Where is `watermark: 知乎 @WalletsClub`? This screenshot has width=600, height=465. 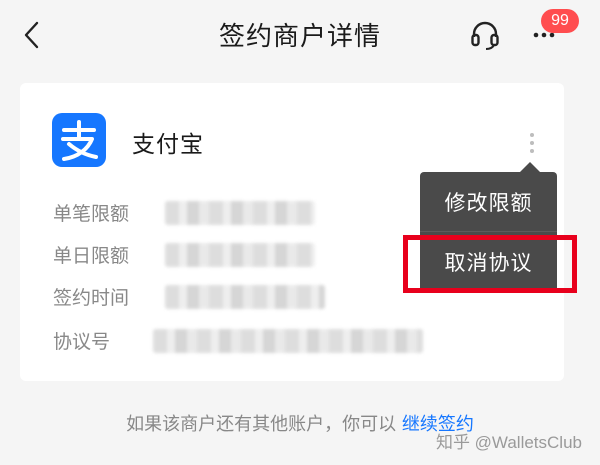 watermark: 知乎 @WalletsClub is located at coordinates (508, 442).